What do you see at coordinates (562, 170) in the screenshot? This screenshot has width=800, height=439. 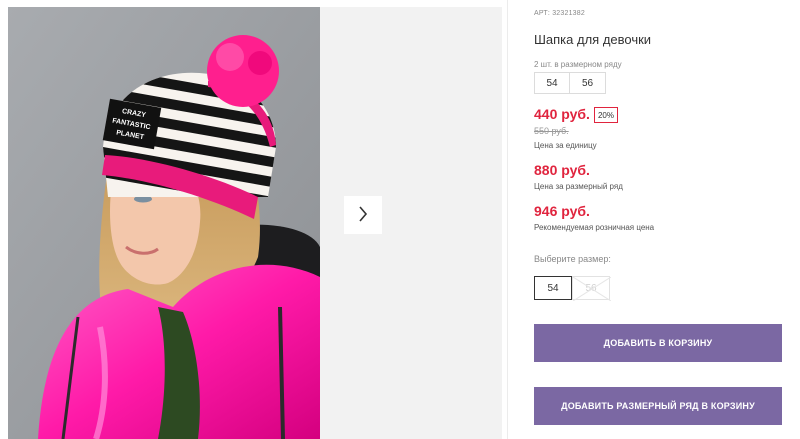 I see `range-price: 880 руб.` at bounding box center [562, 170].